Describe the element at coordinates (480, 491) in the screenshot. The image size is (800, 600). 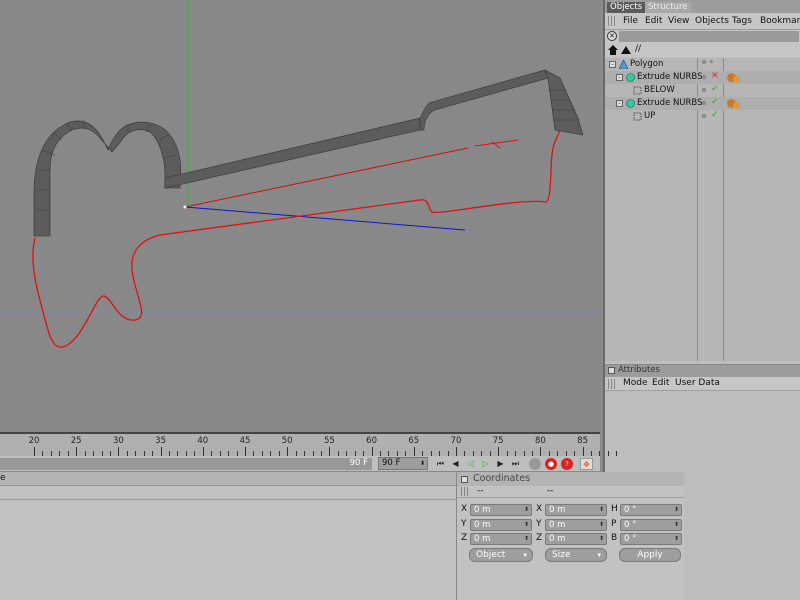
I see `position-header: --` at that location.